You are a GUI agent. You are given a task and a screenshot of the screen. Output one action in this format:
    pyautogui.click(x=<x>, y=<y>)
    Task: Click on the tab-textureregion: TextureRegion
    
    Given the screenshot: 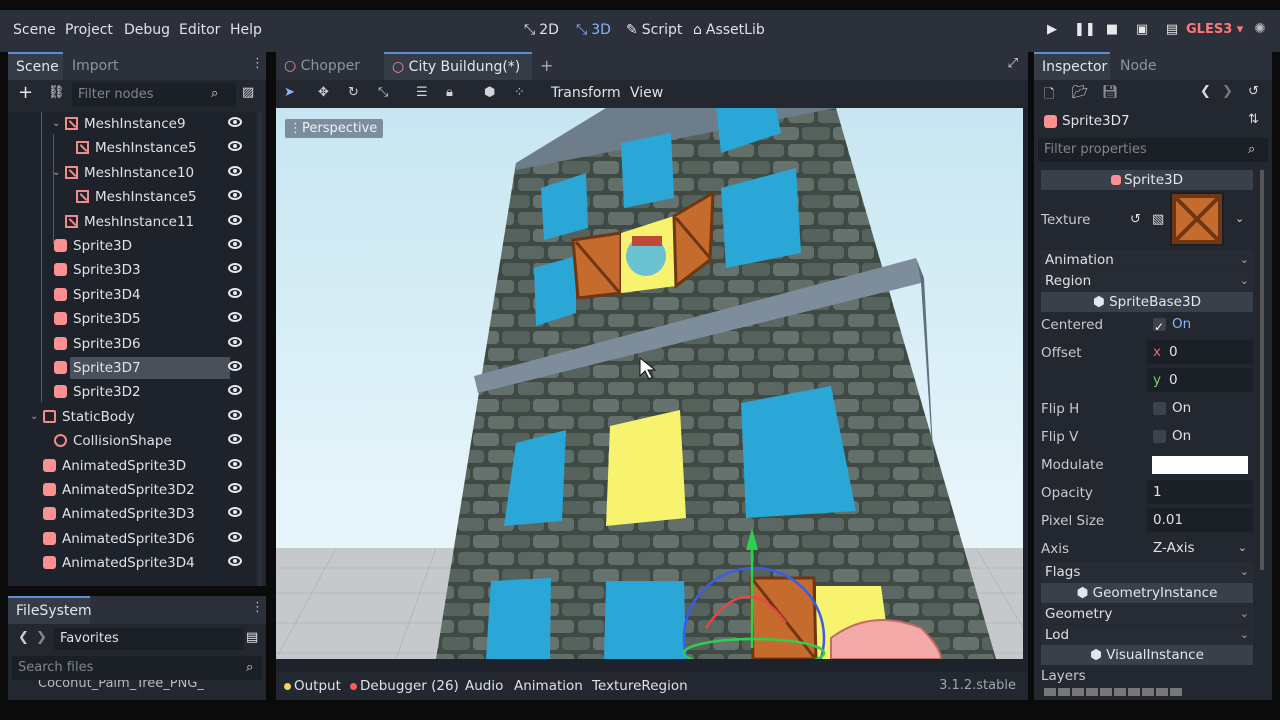 What is the action you would take?
    pyautogui.click(x=640, y=686)
    